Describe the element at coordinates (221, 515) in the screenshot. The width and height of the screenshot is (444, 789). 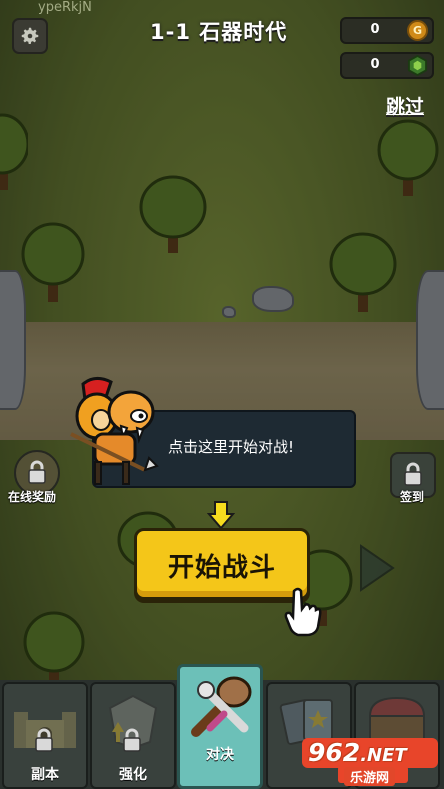
I see `arrow-down-icon` at that location.